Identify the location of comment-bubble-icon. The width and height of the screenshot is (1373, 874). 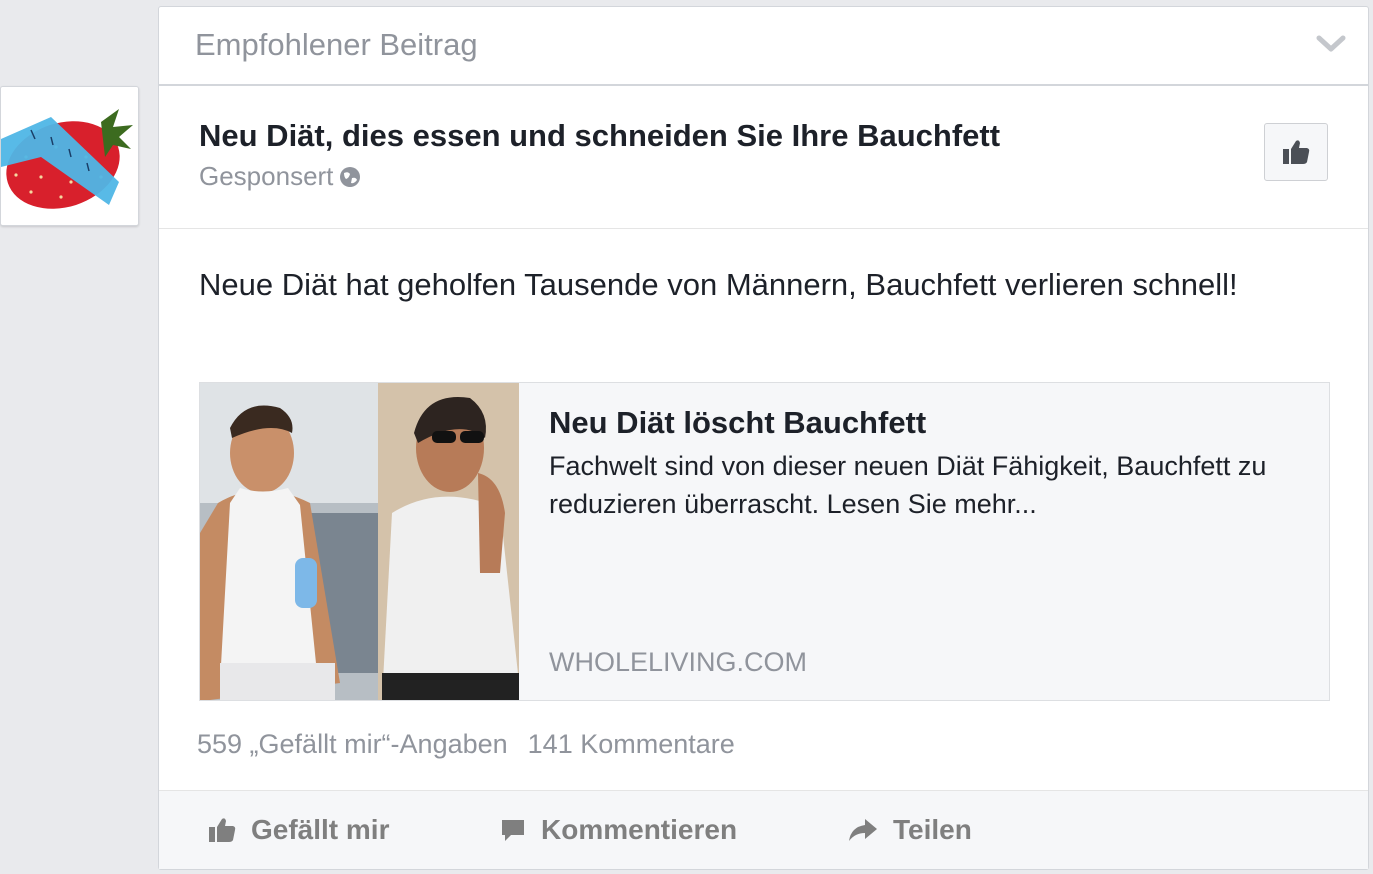
(513, 830).